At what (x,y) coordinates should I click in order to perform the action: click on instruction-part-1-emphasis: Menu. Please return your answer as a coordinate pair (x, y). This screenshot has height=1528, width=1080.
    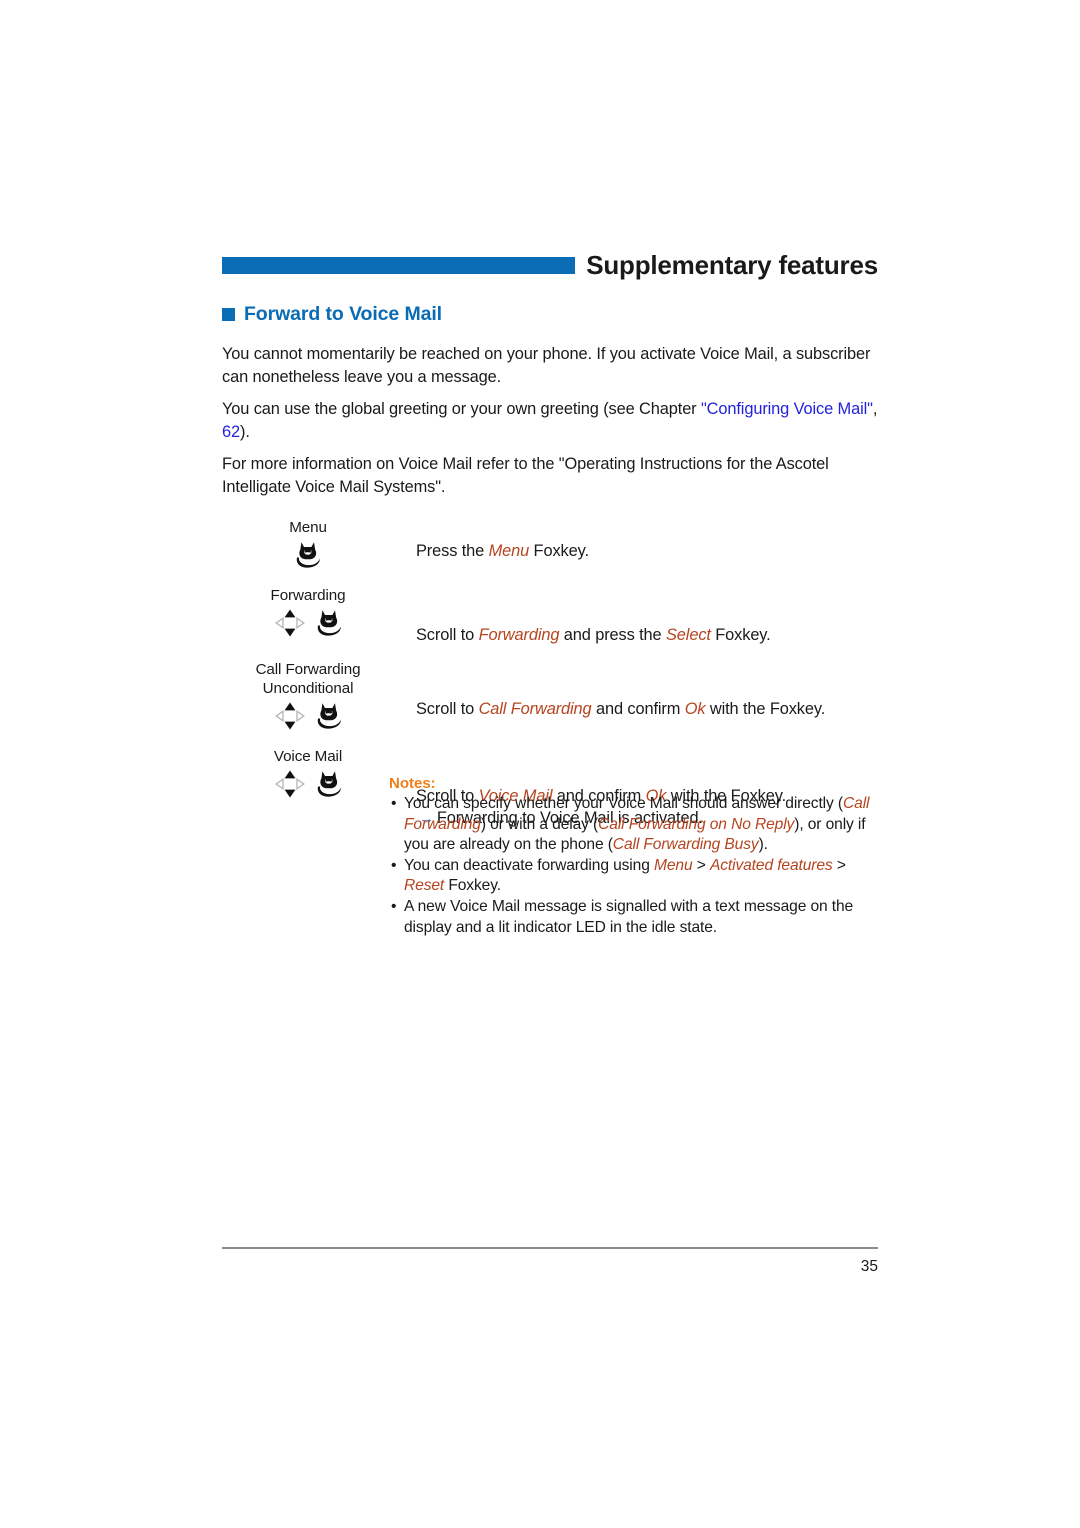
    Looking at the image, I should click on (509, 551).